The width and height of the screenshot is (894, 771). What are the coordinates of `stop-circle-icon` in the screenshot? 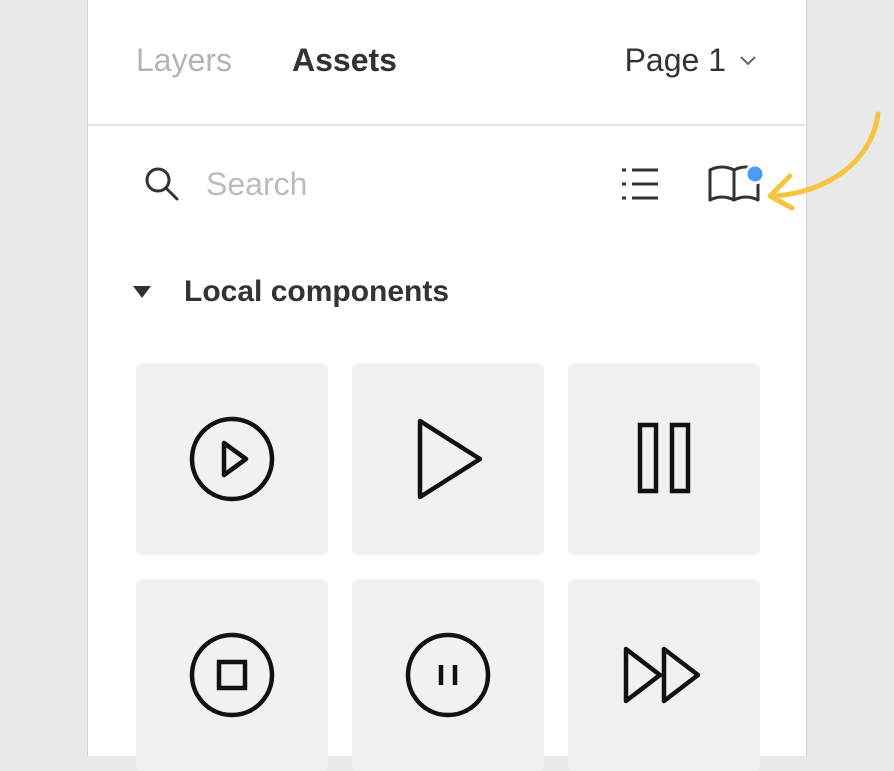 It's located at (232, 675).